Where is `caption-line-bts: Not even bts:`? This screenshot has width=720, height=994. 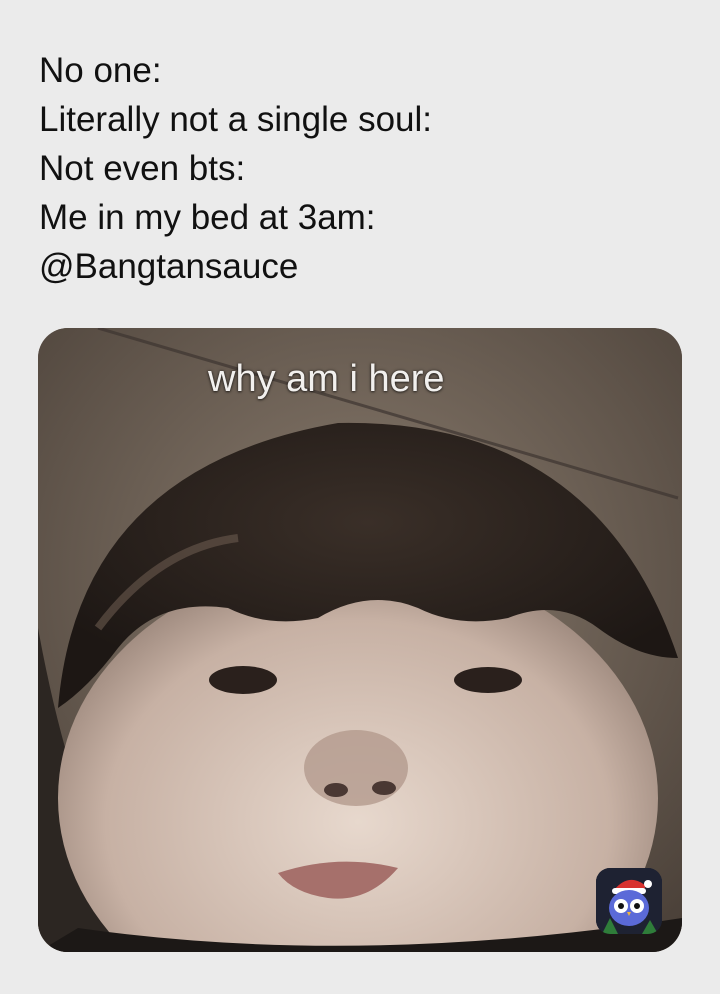 caption-line-bts: Not even bts: is located at coordinates (142, 168).